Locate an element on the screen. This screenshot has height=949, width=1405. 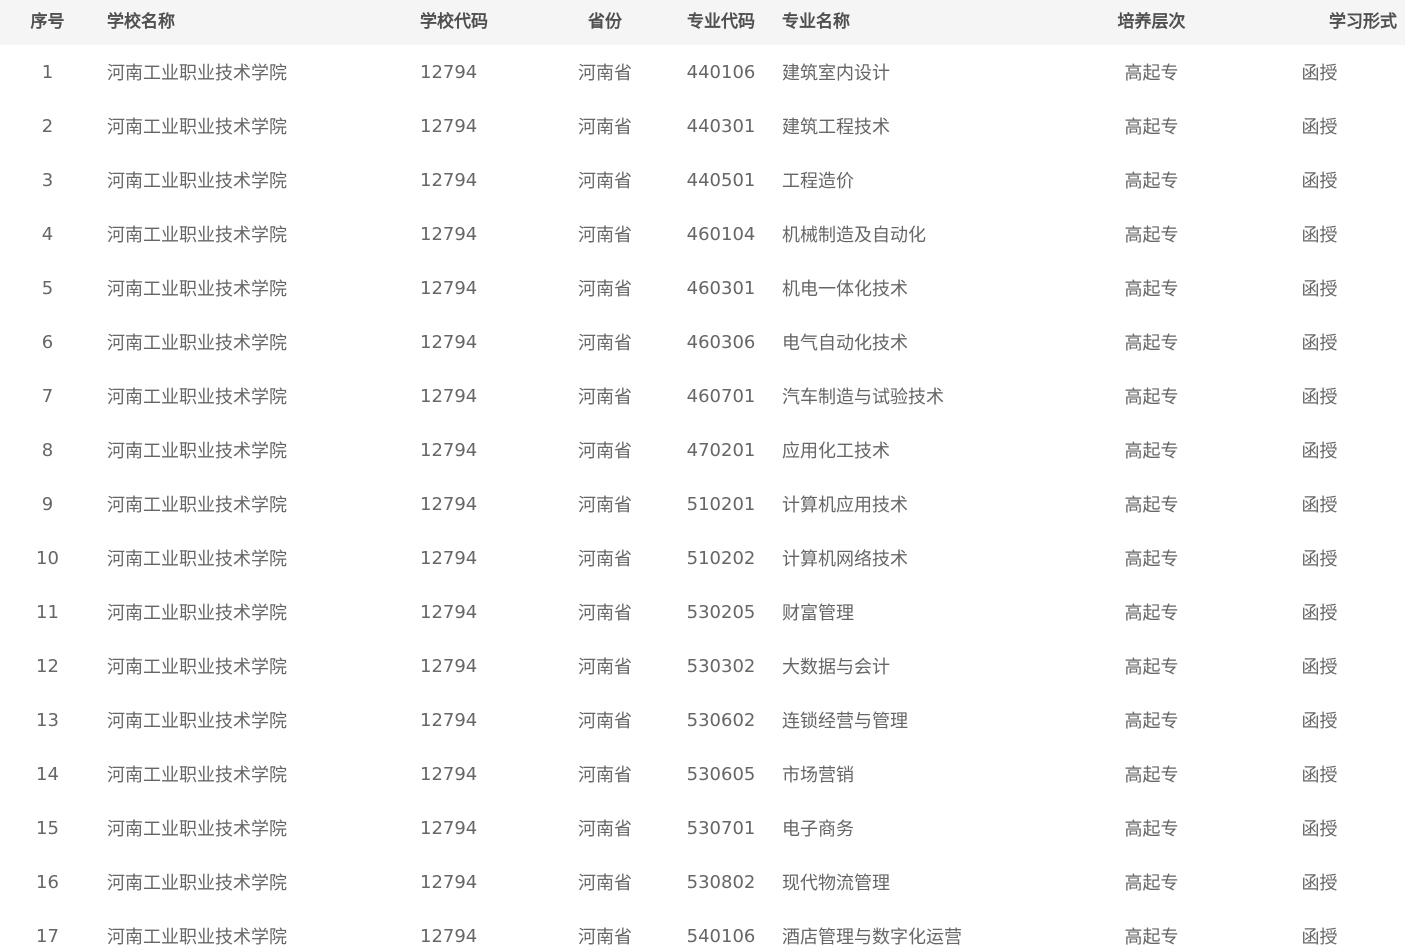
cell-major-code: 440301 is located at coordinates (721, 126).